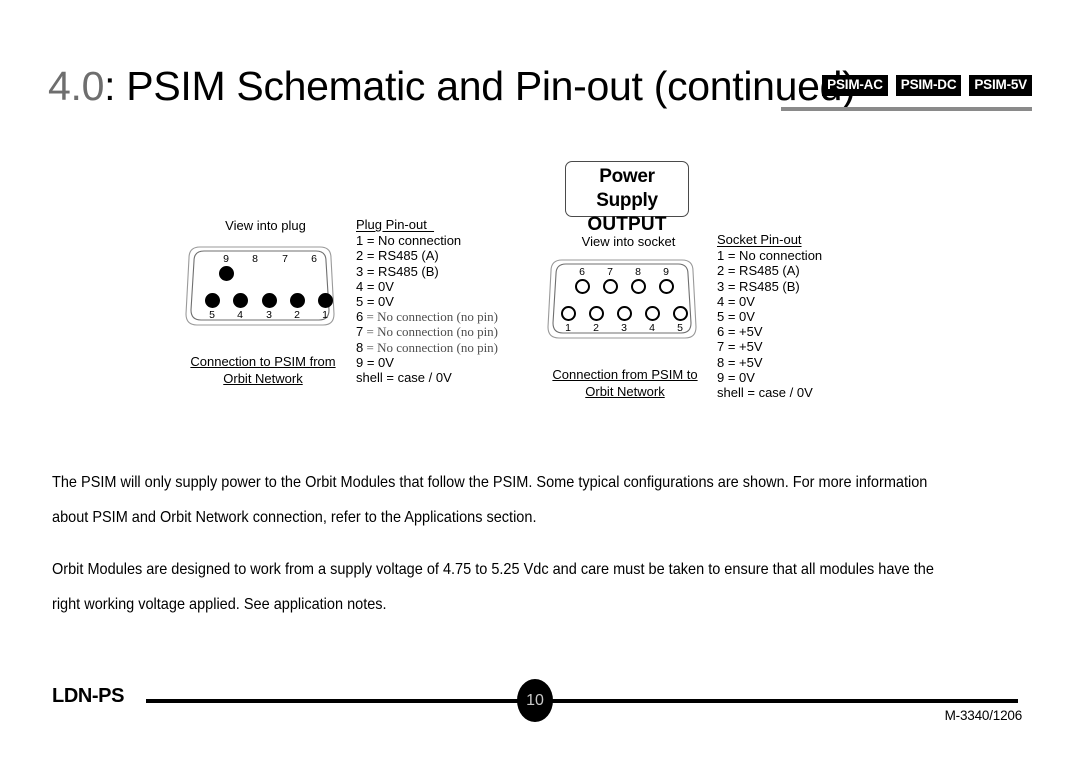 The height and width of the screenshot is (763, 1080). What do you see at coordinates (770, 256) in the screenshot?
I see `socket-pinout-row-1: 1 = No connection` at bounding box center [770, 256].